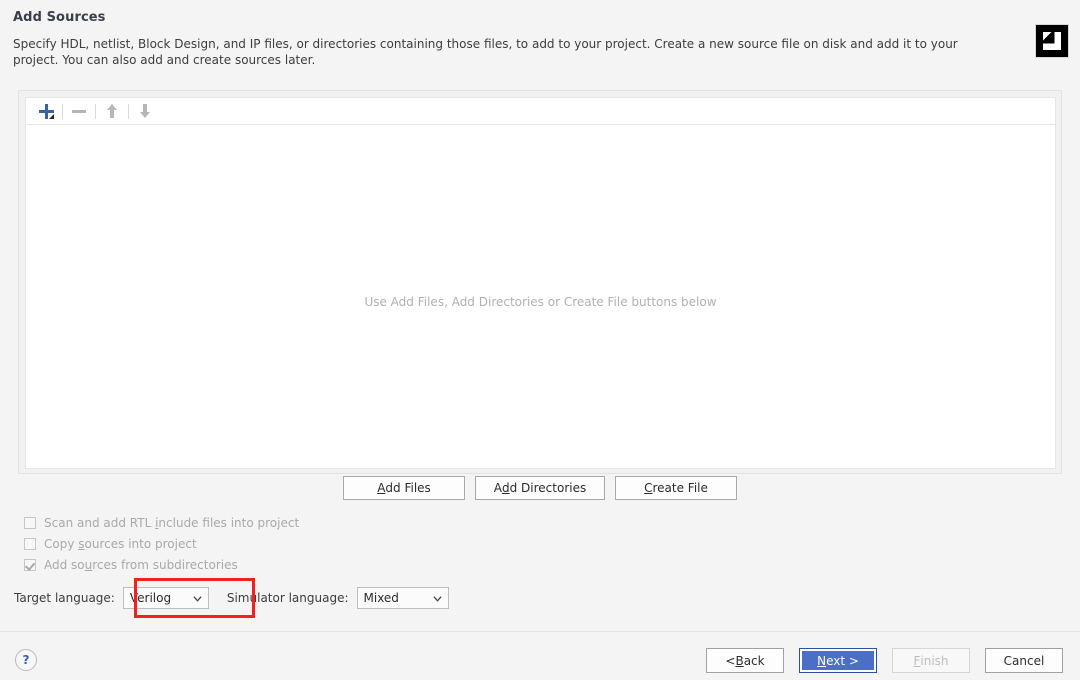 The width and height of the screenshot is (1080, 680). Describe the element at coordinates (540, 111) in the screenshot. I see `sources-toolbar` at that location.